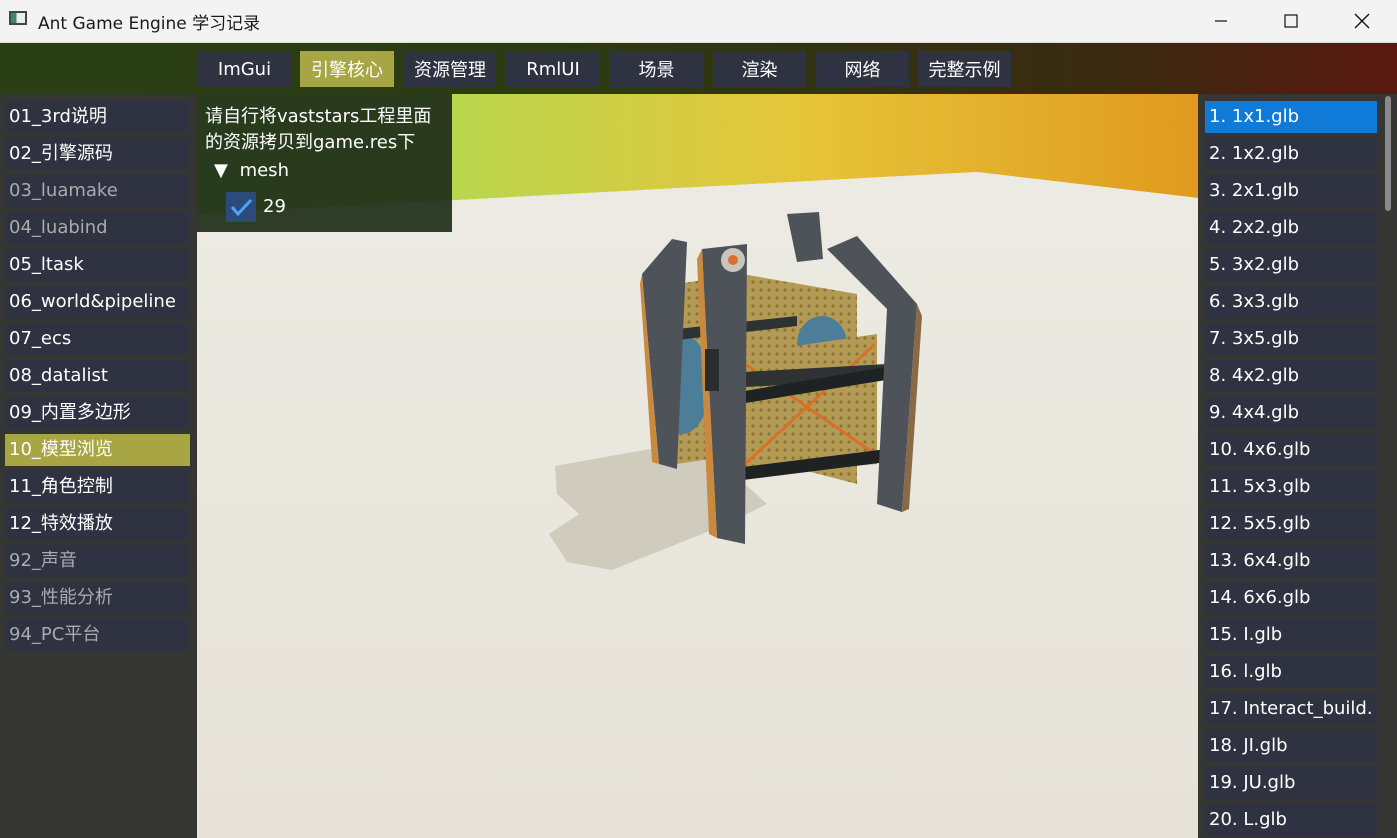 Image resolution: width=1397 pixels, height=838 pixels. What do you see at coordinates (1291, 524) in the screenshot?
I see `model-item-12: 12. 5x5.glb` at bounding box center [1291, 524].